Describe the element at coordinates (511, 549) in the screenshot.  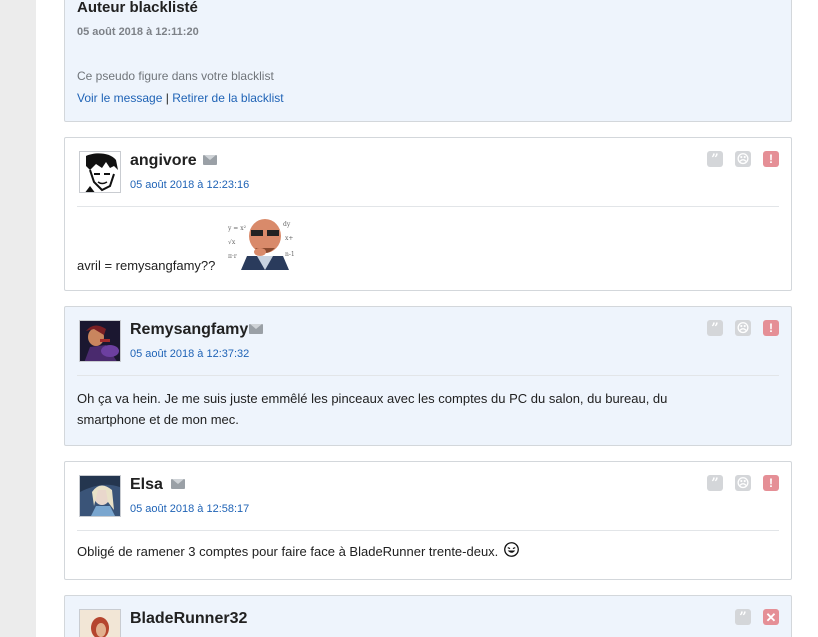
I see `laughing-smiley` at that location.